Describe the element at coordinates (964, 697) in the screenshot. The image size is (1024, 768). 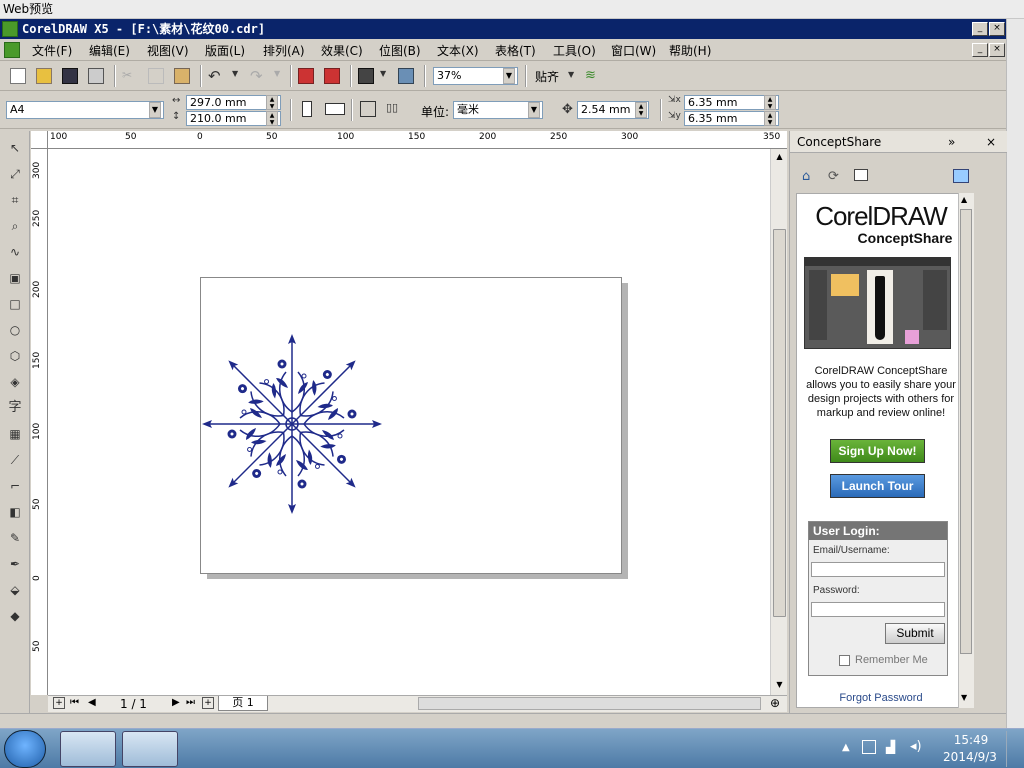
I see `docker-scroll-down-icon: ▼` at that location.